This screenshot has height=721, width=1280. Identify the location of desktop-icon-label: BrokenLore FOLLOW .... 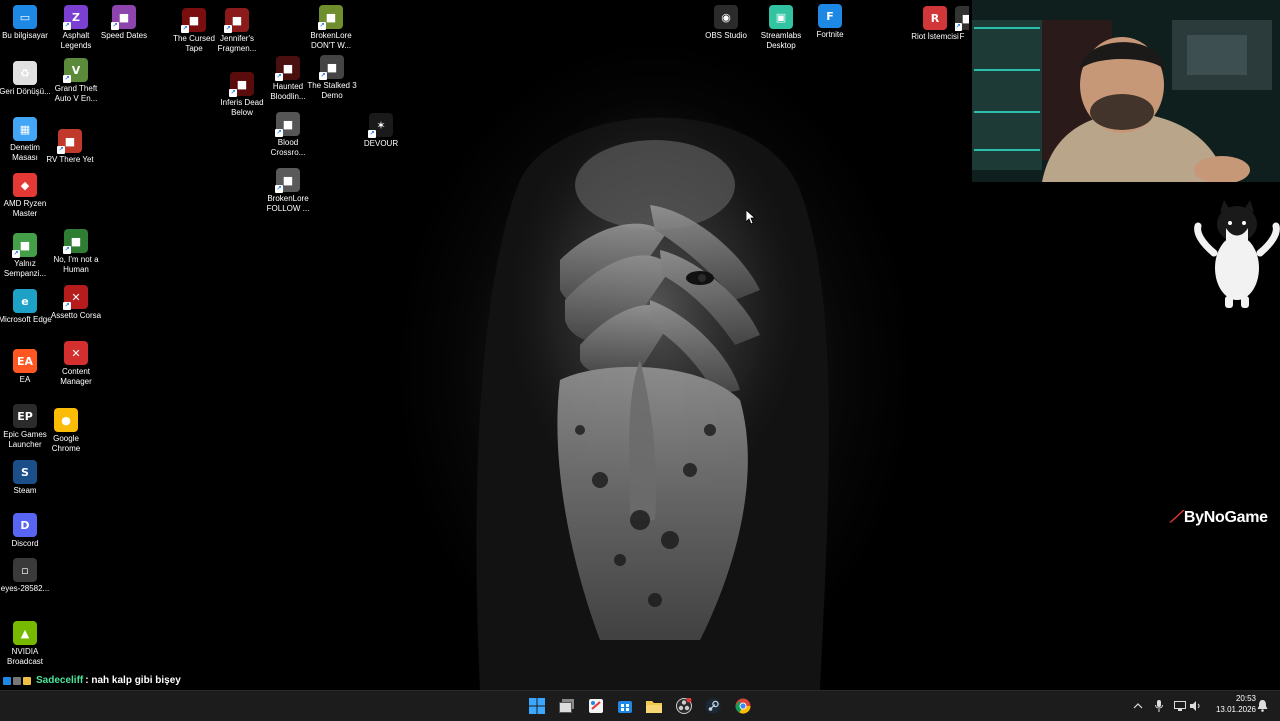
(288, 203).